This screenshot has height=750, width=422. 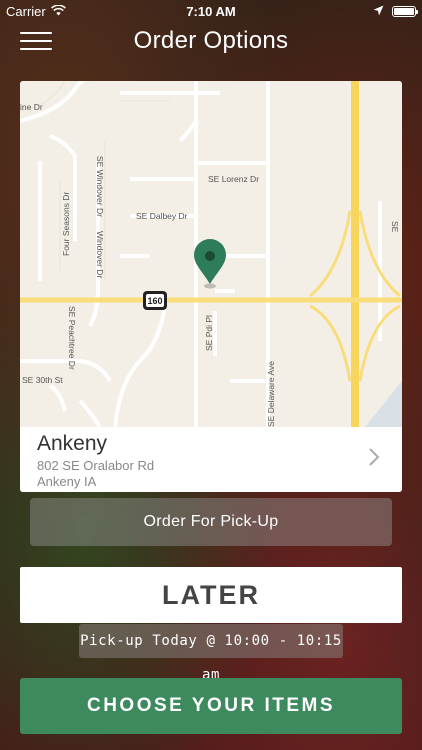 I want to click on order-type-button: Order For Pick-Up, so click(x=211, y=522).